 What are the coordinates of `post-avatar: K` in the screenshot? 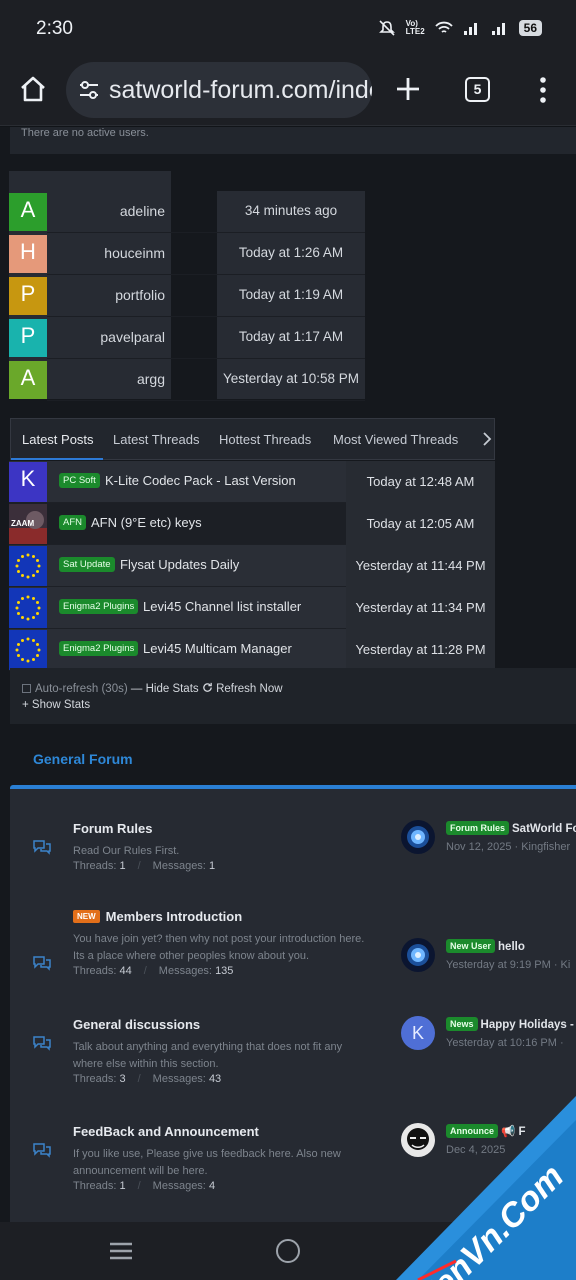 It's located at (28, 482).